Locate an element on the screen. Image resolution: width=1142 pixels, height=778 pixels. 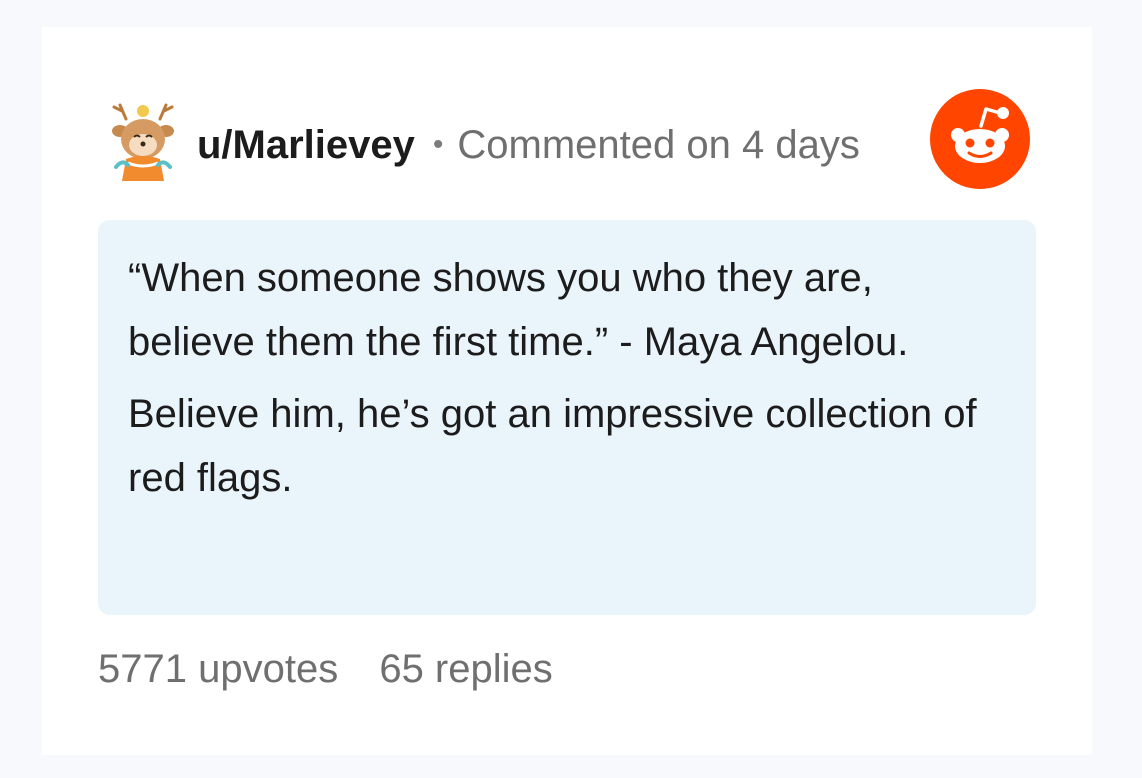
username-link: u/Marlievey is located at coordinates (306, 145).